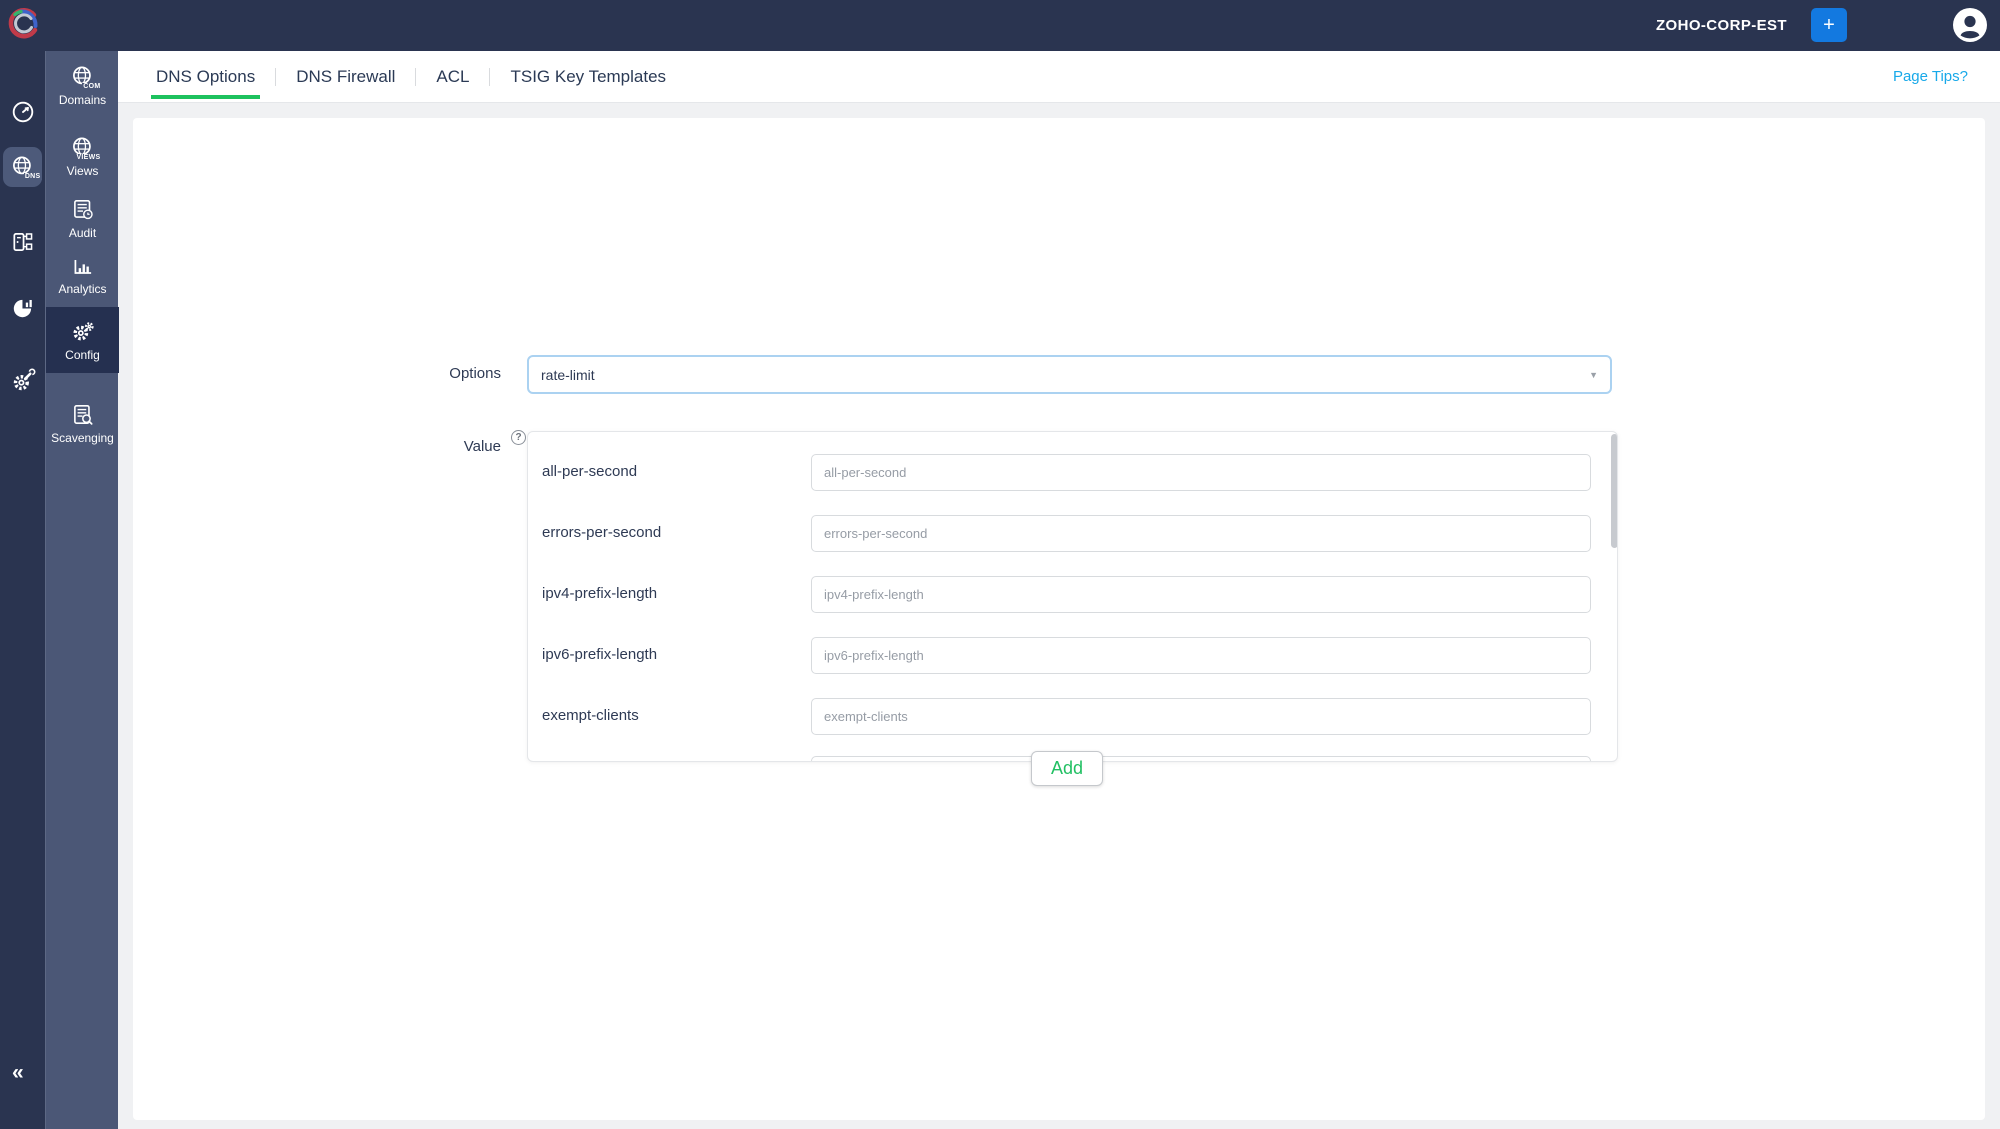 This screenshot has height=1129, width=2000. I want to click on speedometer-icon, so click(23, 112).